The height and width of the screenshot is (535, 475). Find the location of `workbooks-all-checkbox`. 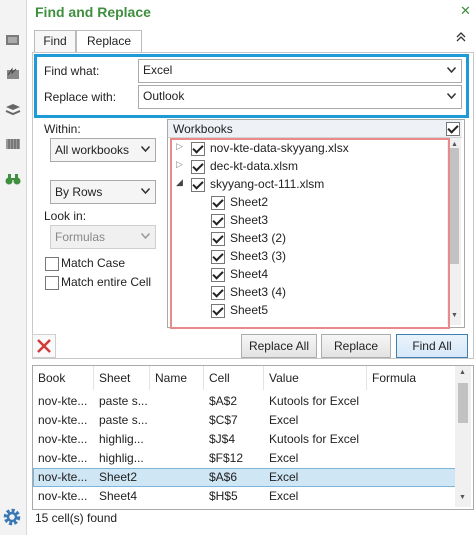

workbooks-all-checkbox is located at coordinates (453, 129).